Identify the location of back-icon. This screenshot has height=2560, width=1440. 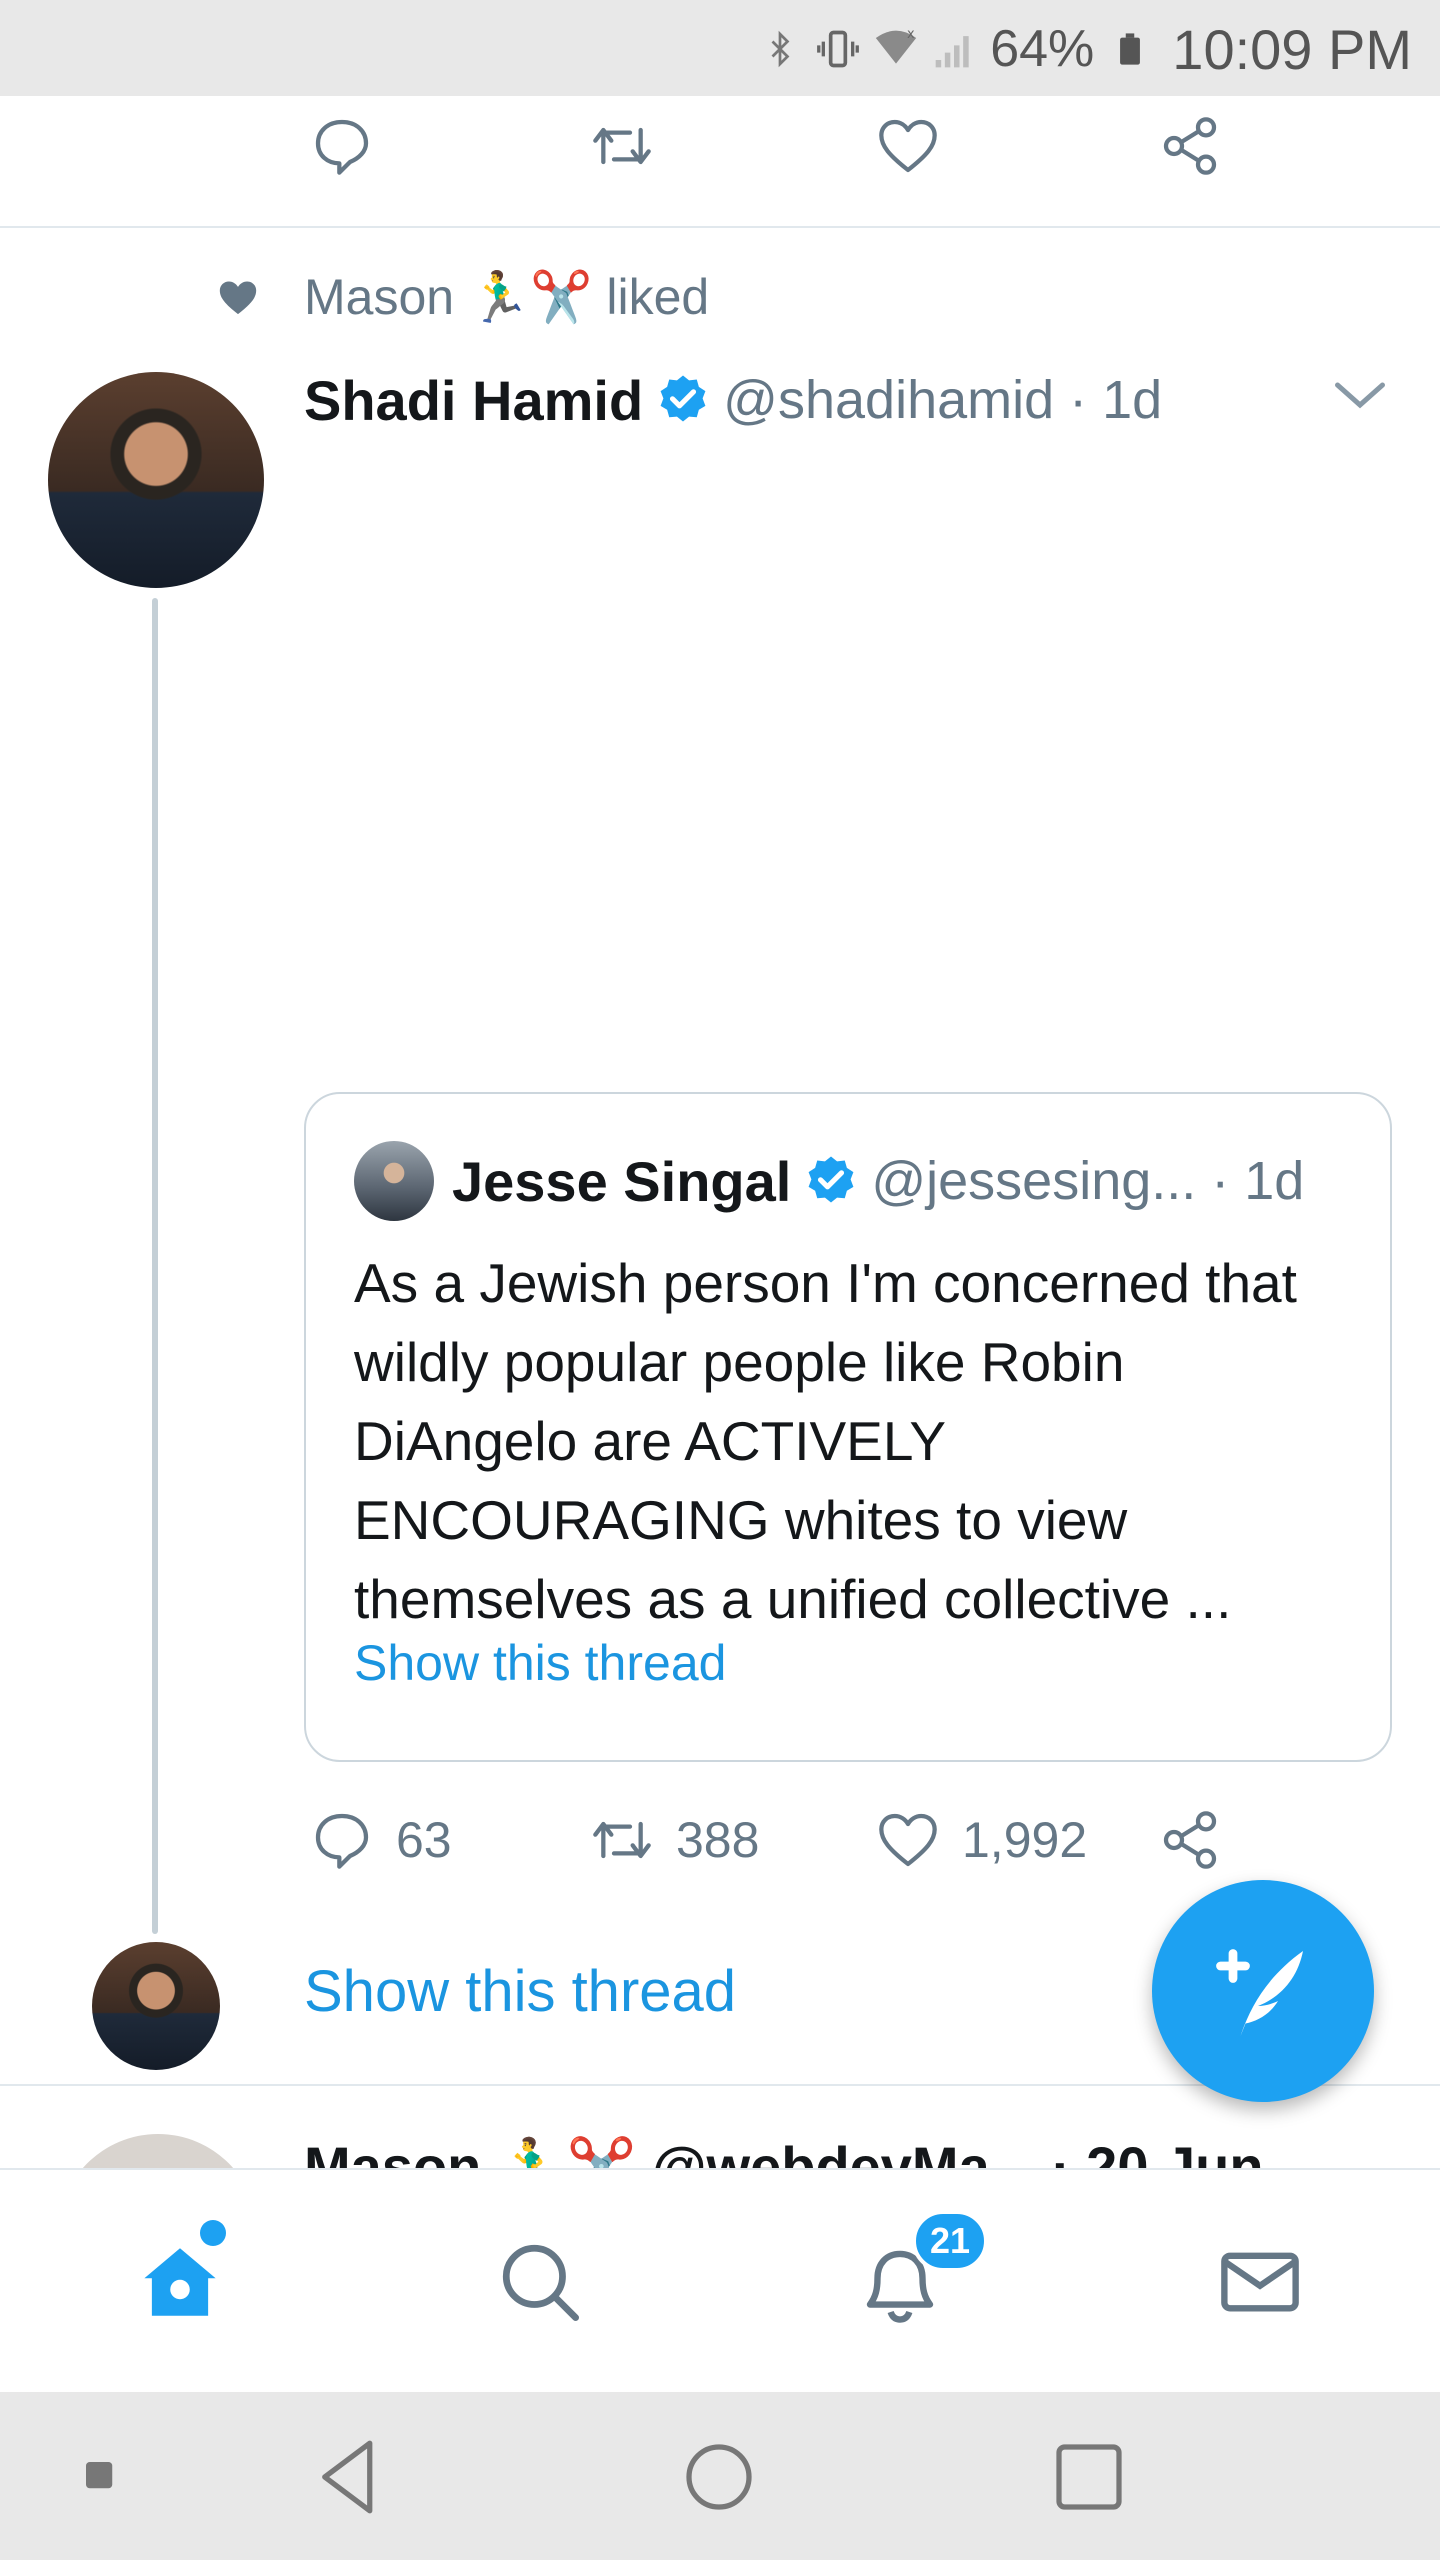
(347, 2477).